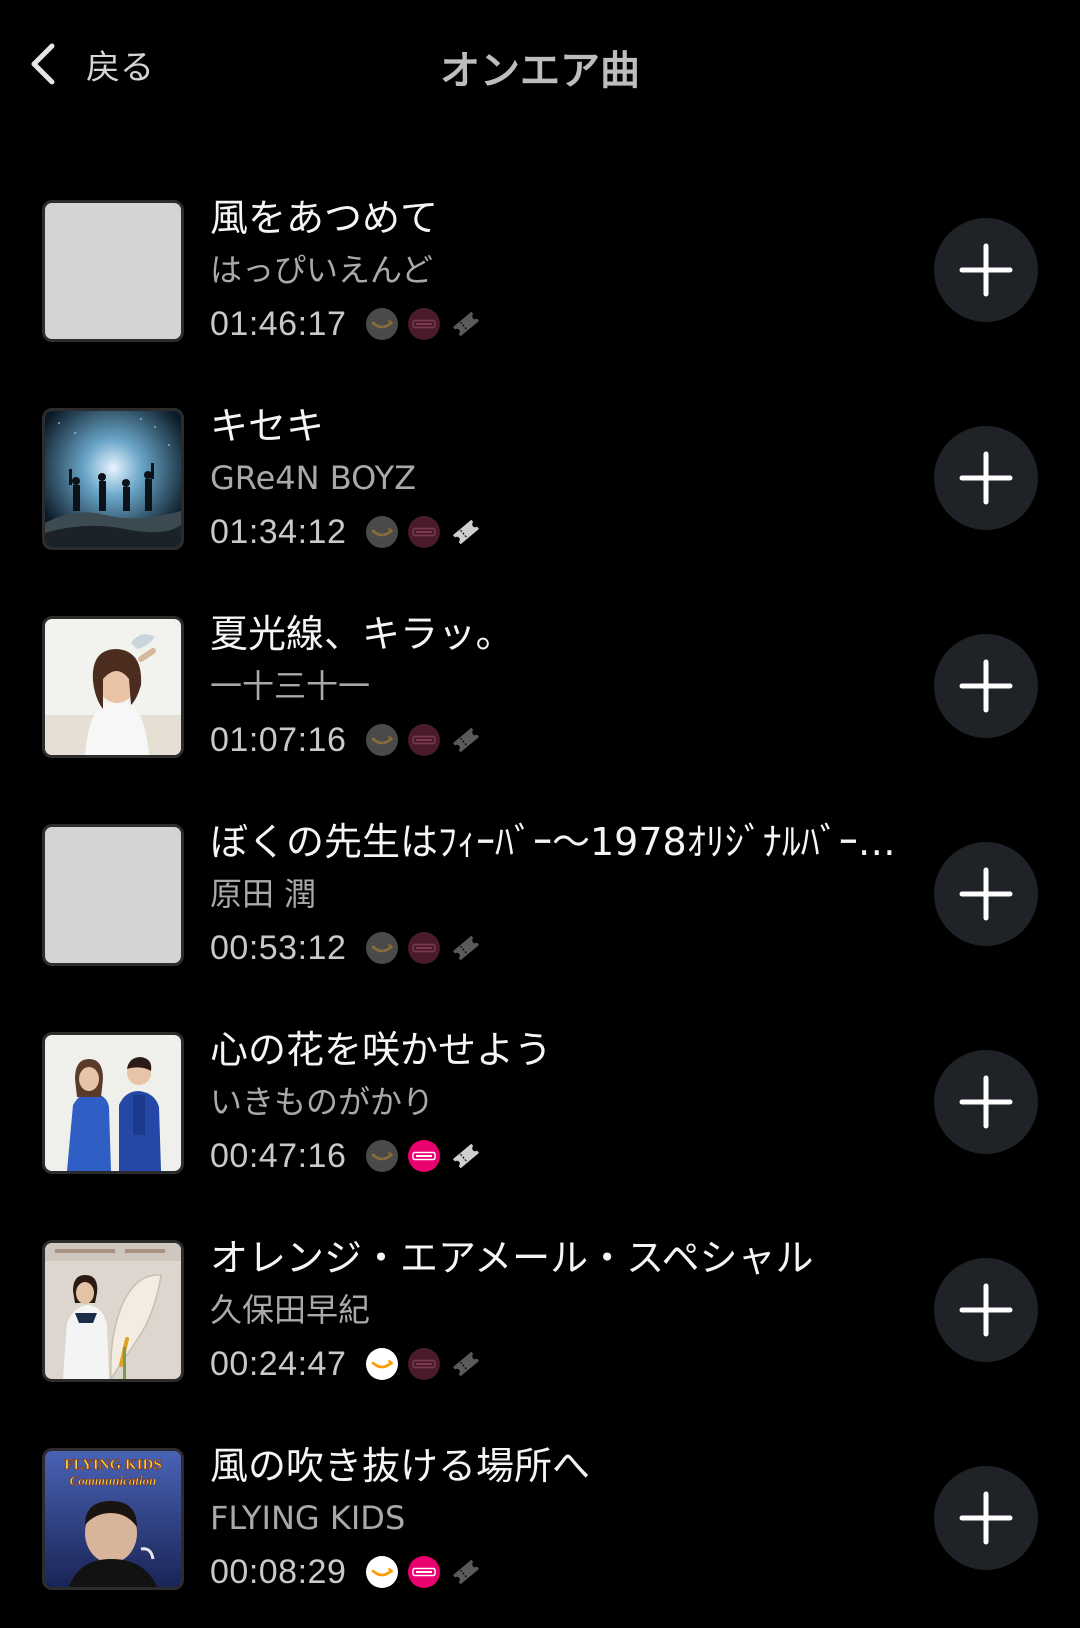 Image resolution: width=1080 pixels, height=1628 pixels. Describe the element at coordinates (560, 1311) in the screenshot. I see `song-info: オレンジ・エアメール・スペシャル久保田早紀 00:24:47` at that location.